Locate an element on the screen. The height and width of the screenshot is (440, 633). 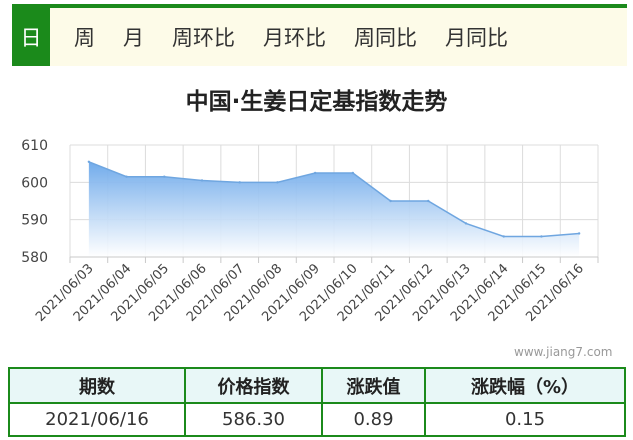
y-tick-label: 610 is located at coordinates (34, 146).